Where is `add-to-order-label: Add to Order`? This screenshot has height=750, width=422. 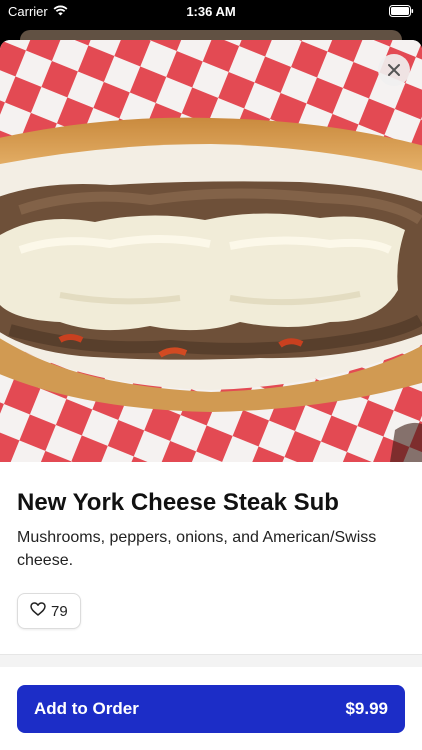 add-to-order-label: Add to Order is located at coordinates (86, 708).